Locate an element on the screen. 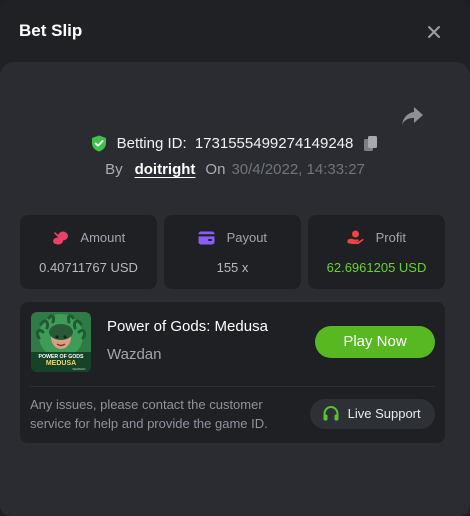 This screenshot has width=470, height=516. hand-coin-icon is located at coordinates (355, 237).